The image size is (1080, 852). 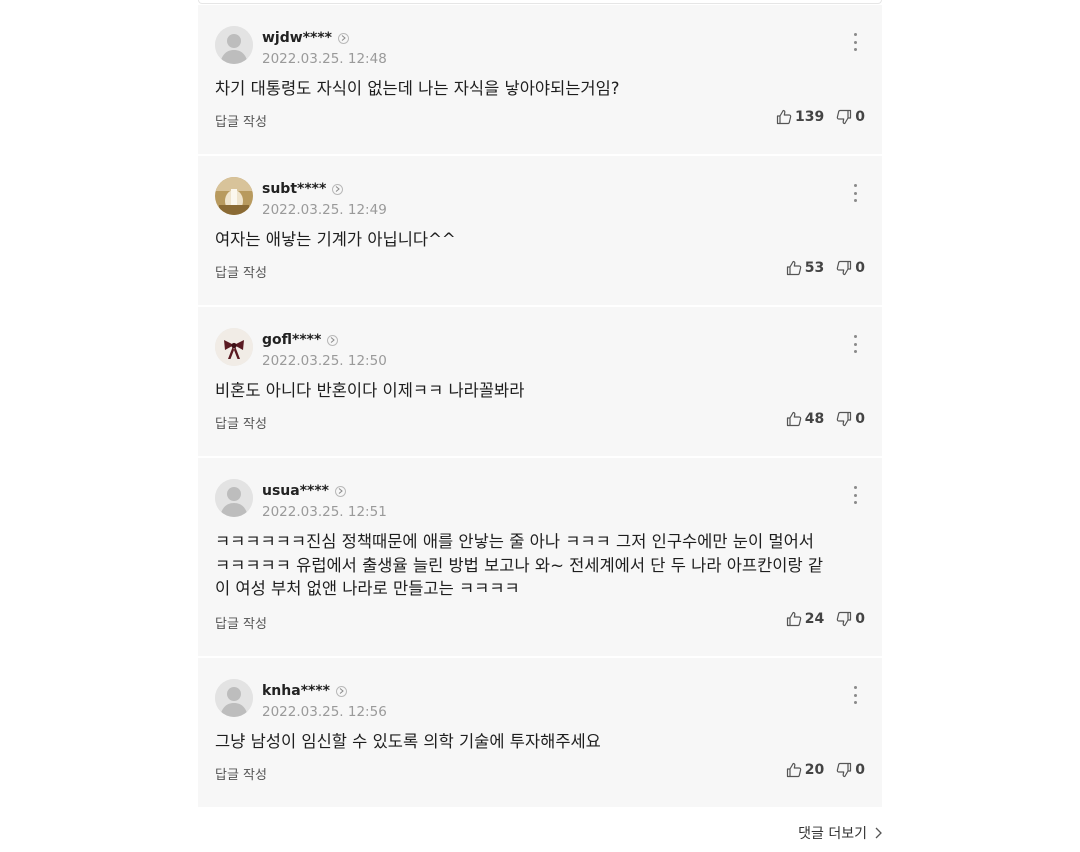 What do you see at coordinates (408, 741) in the screenshot?
I see `comment-text: 그냥 남성이 임신할 수 있도록 의학 기술에 투자해주세요` at bounding box center [408, 741].